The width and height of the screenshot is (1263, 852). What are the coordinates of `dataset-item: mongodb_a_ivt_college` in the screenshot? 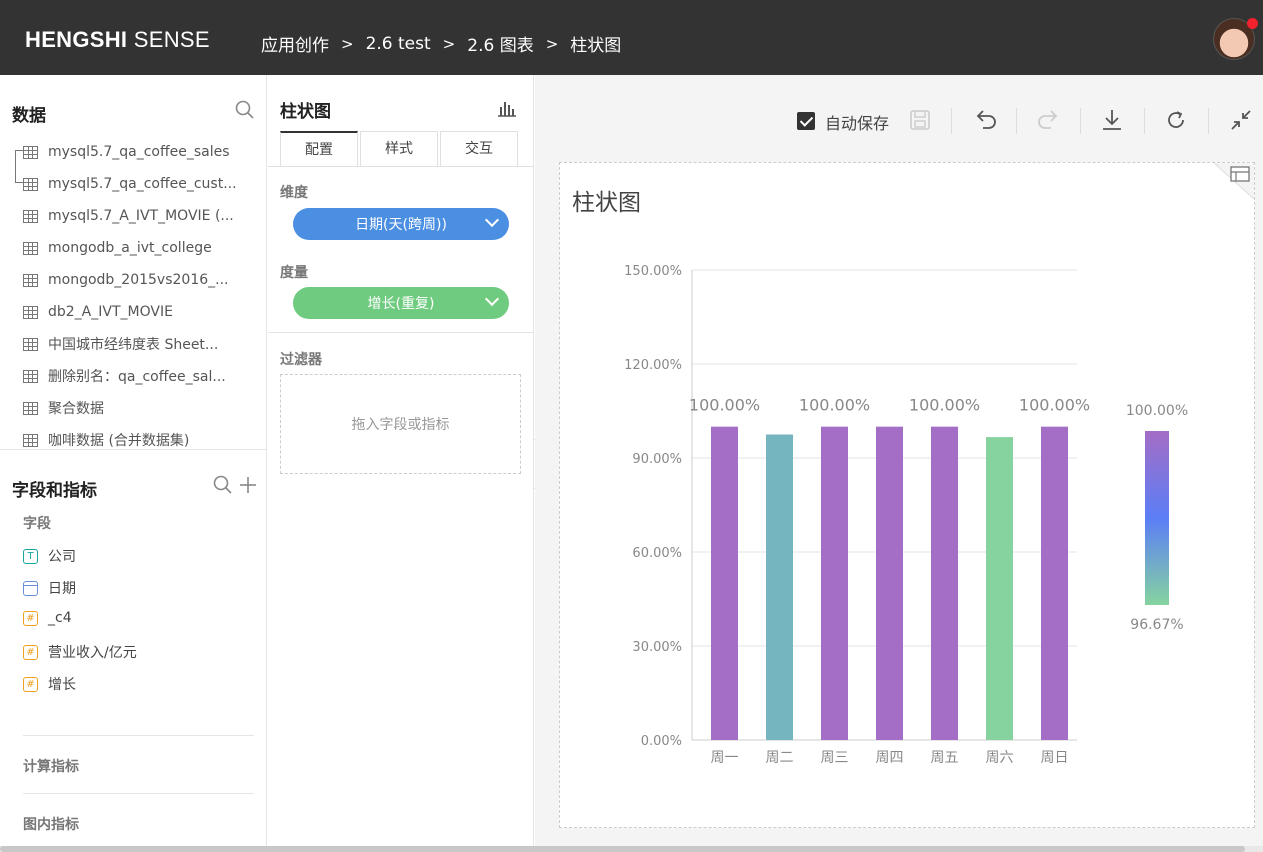 It's located at (117, 248).